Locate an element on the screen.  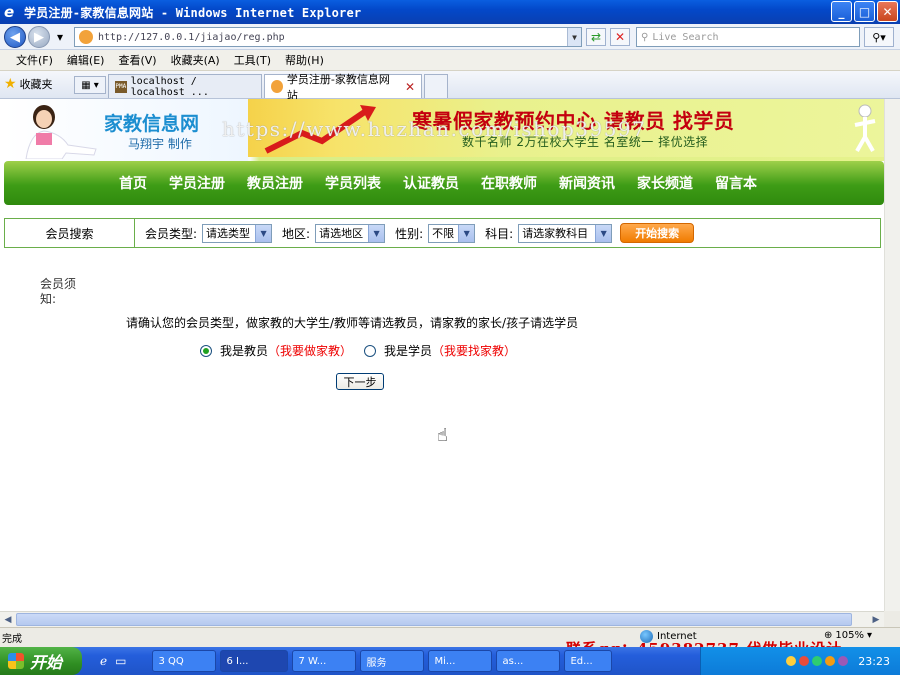
task-qq: 3 QQ is located at coordinates (184, 661).